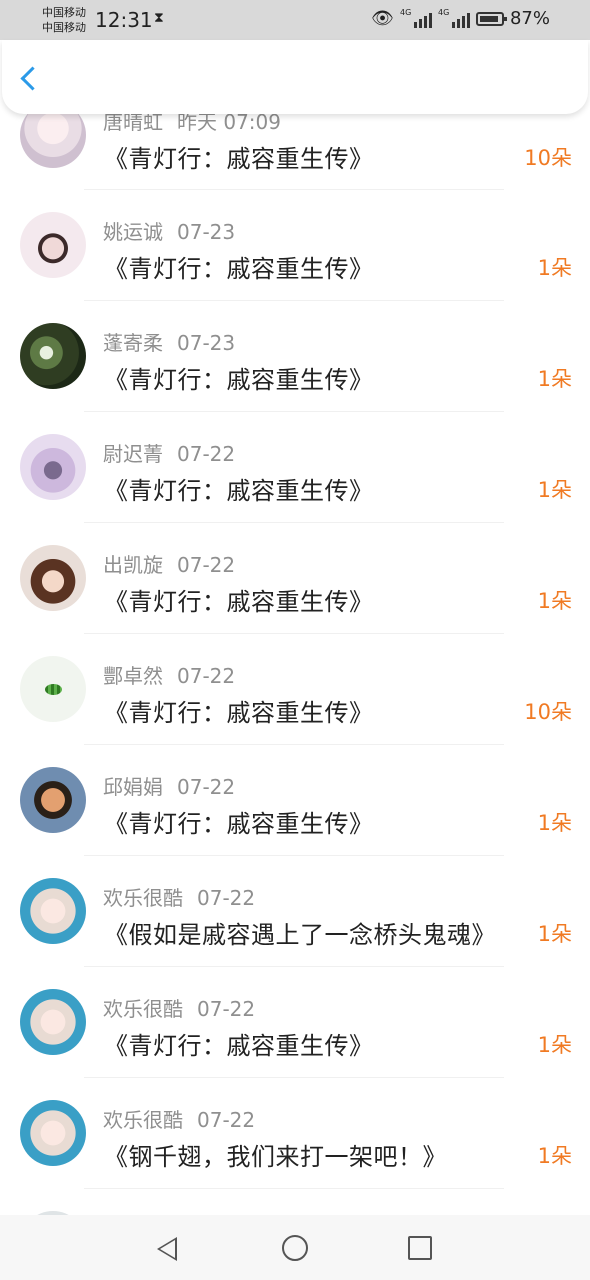 The height and width of the screenshot is (1280, 590). Describe the element at coordinates (300, 935) in the screenshot. I see `book-title: 《假如是戚容遇上了一念桥头鬼魂》` at that location.